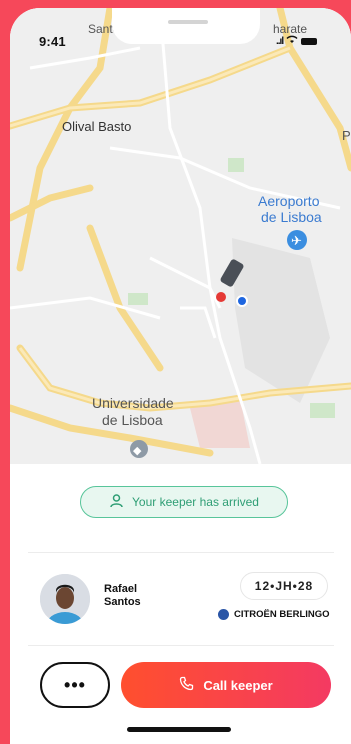 Image resolution: width=351 pixels, height=744 pixels. Describe the element at coordinates (195, 502) in the screenshot. I see `arrived-text: Your keeper has arrived` at that location.